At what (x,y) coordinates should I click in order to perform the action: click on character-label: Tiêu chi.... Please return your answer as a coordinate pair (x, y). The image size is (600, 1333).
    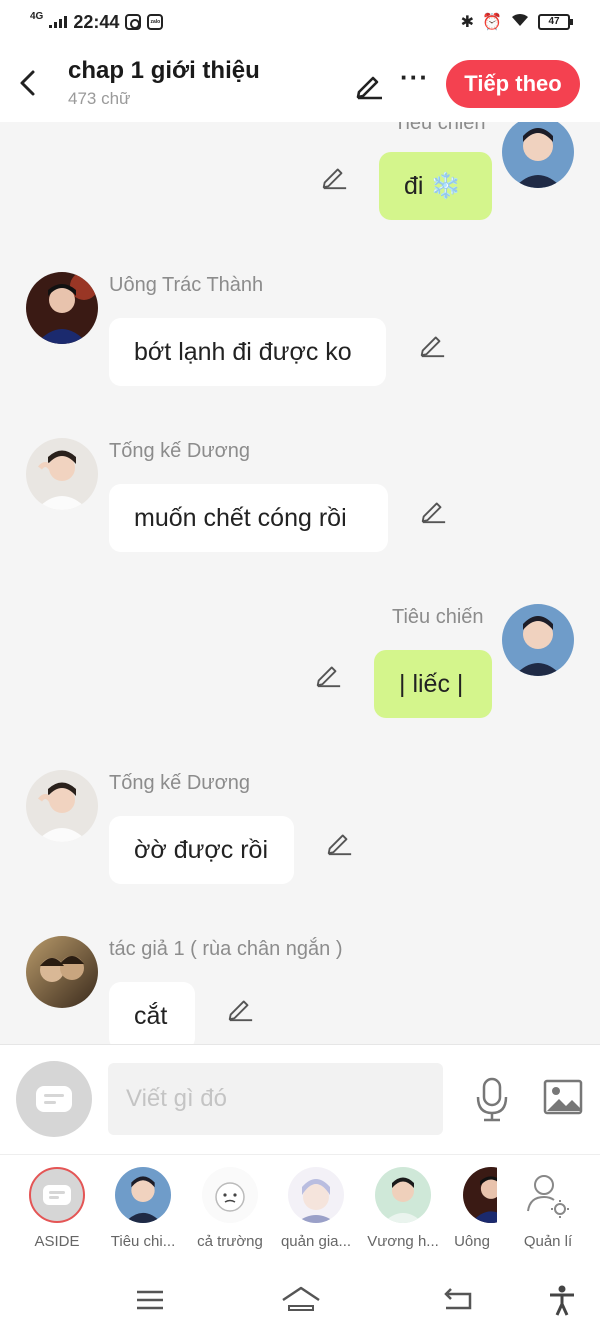
    Looking at the image, I should click on (143, 1241).